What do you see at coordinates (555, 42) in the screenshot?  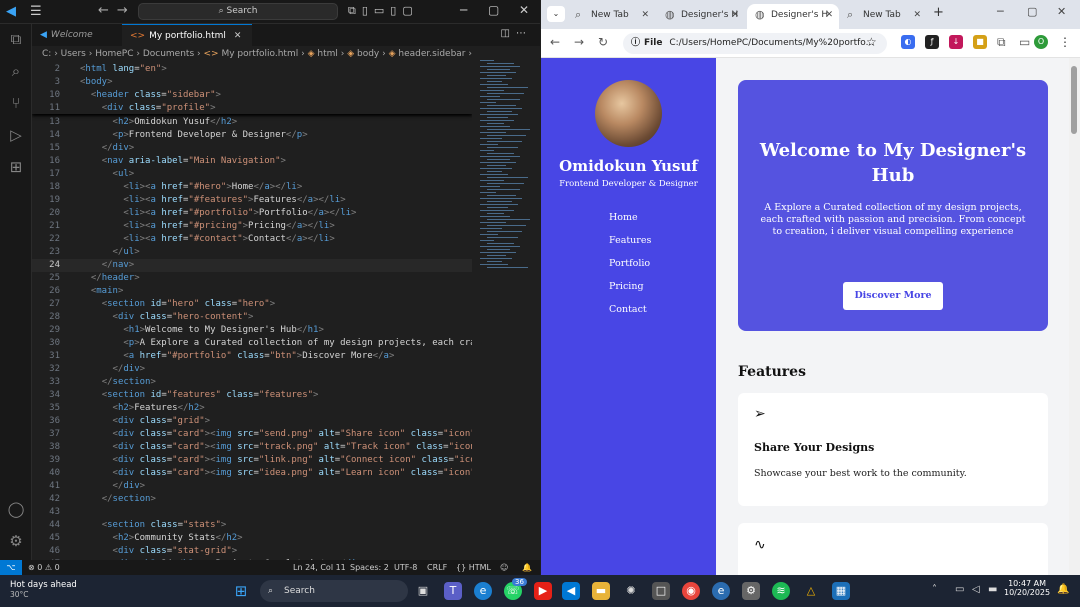 I see `back-arrow-icon: ←` at bounding box center [555, 42].